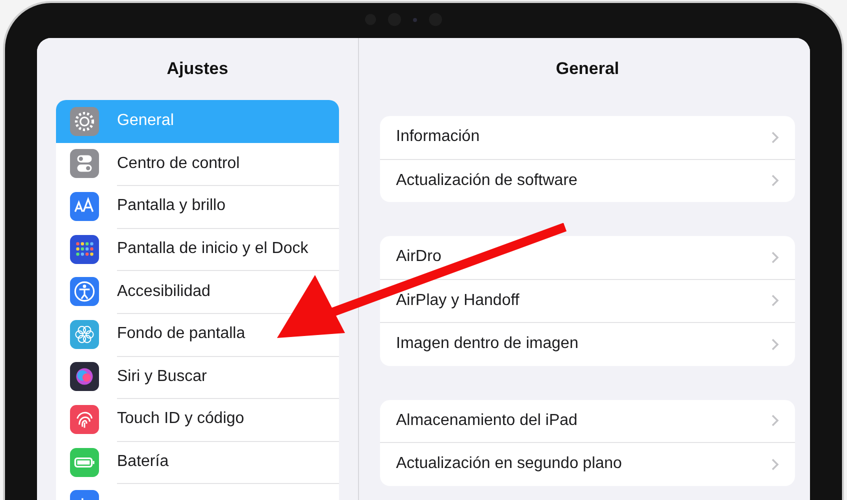 The width and height of the screenshot is (847, 500). Describe the element at coordinates (198, 69) in the screenshot. I see `sidebar-title: Ajustes` at that location.